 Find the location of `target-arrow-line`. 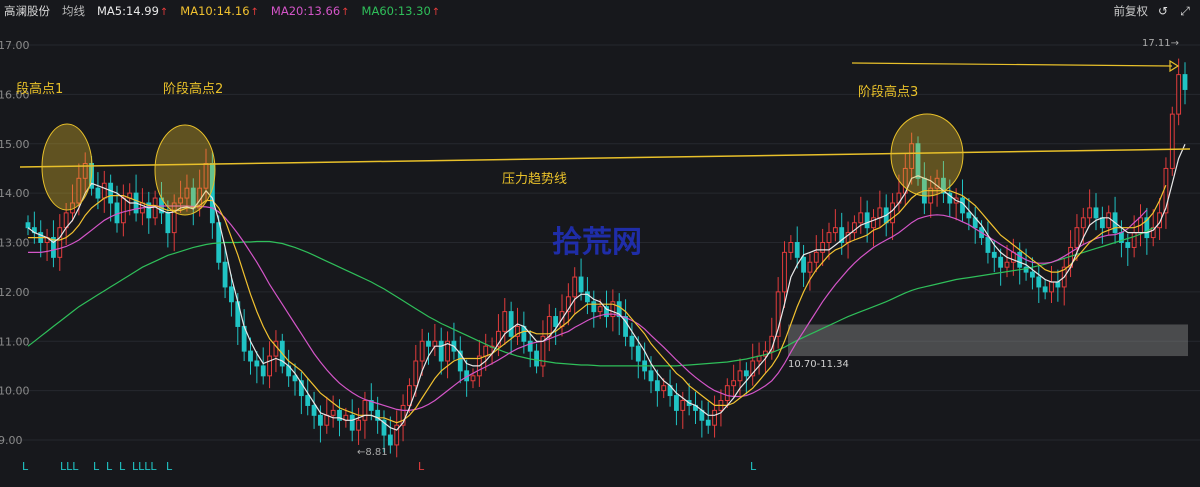

target-arrow-line is located at coordinates (1012, 64).